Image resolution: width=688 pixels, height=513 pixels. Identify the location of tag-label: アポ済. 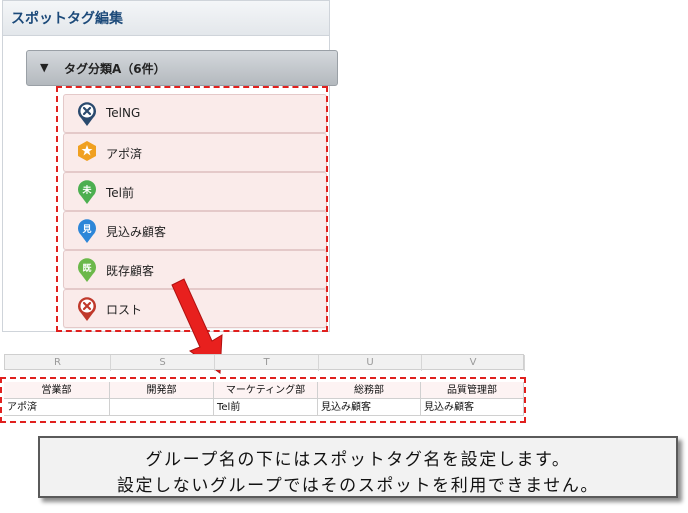
(124, 154).